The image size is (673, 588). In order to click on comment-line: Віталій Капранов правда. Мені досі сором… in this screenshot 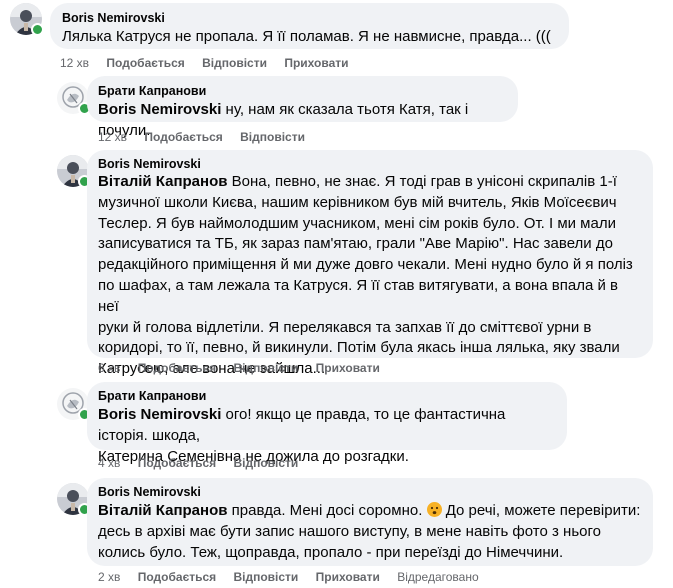, I will do `click(369, 510)`.